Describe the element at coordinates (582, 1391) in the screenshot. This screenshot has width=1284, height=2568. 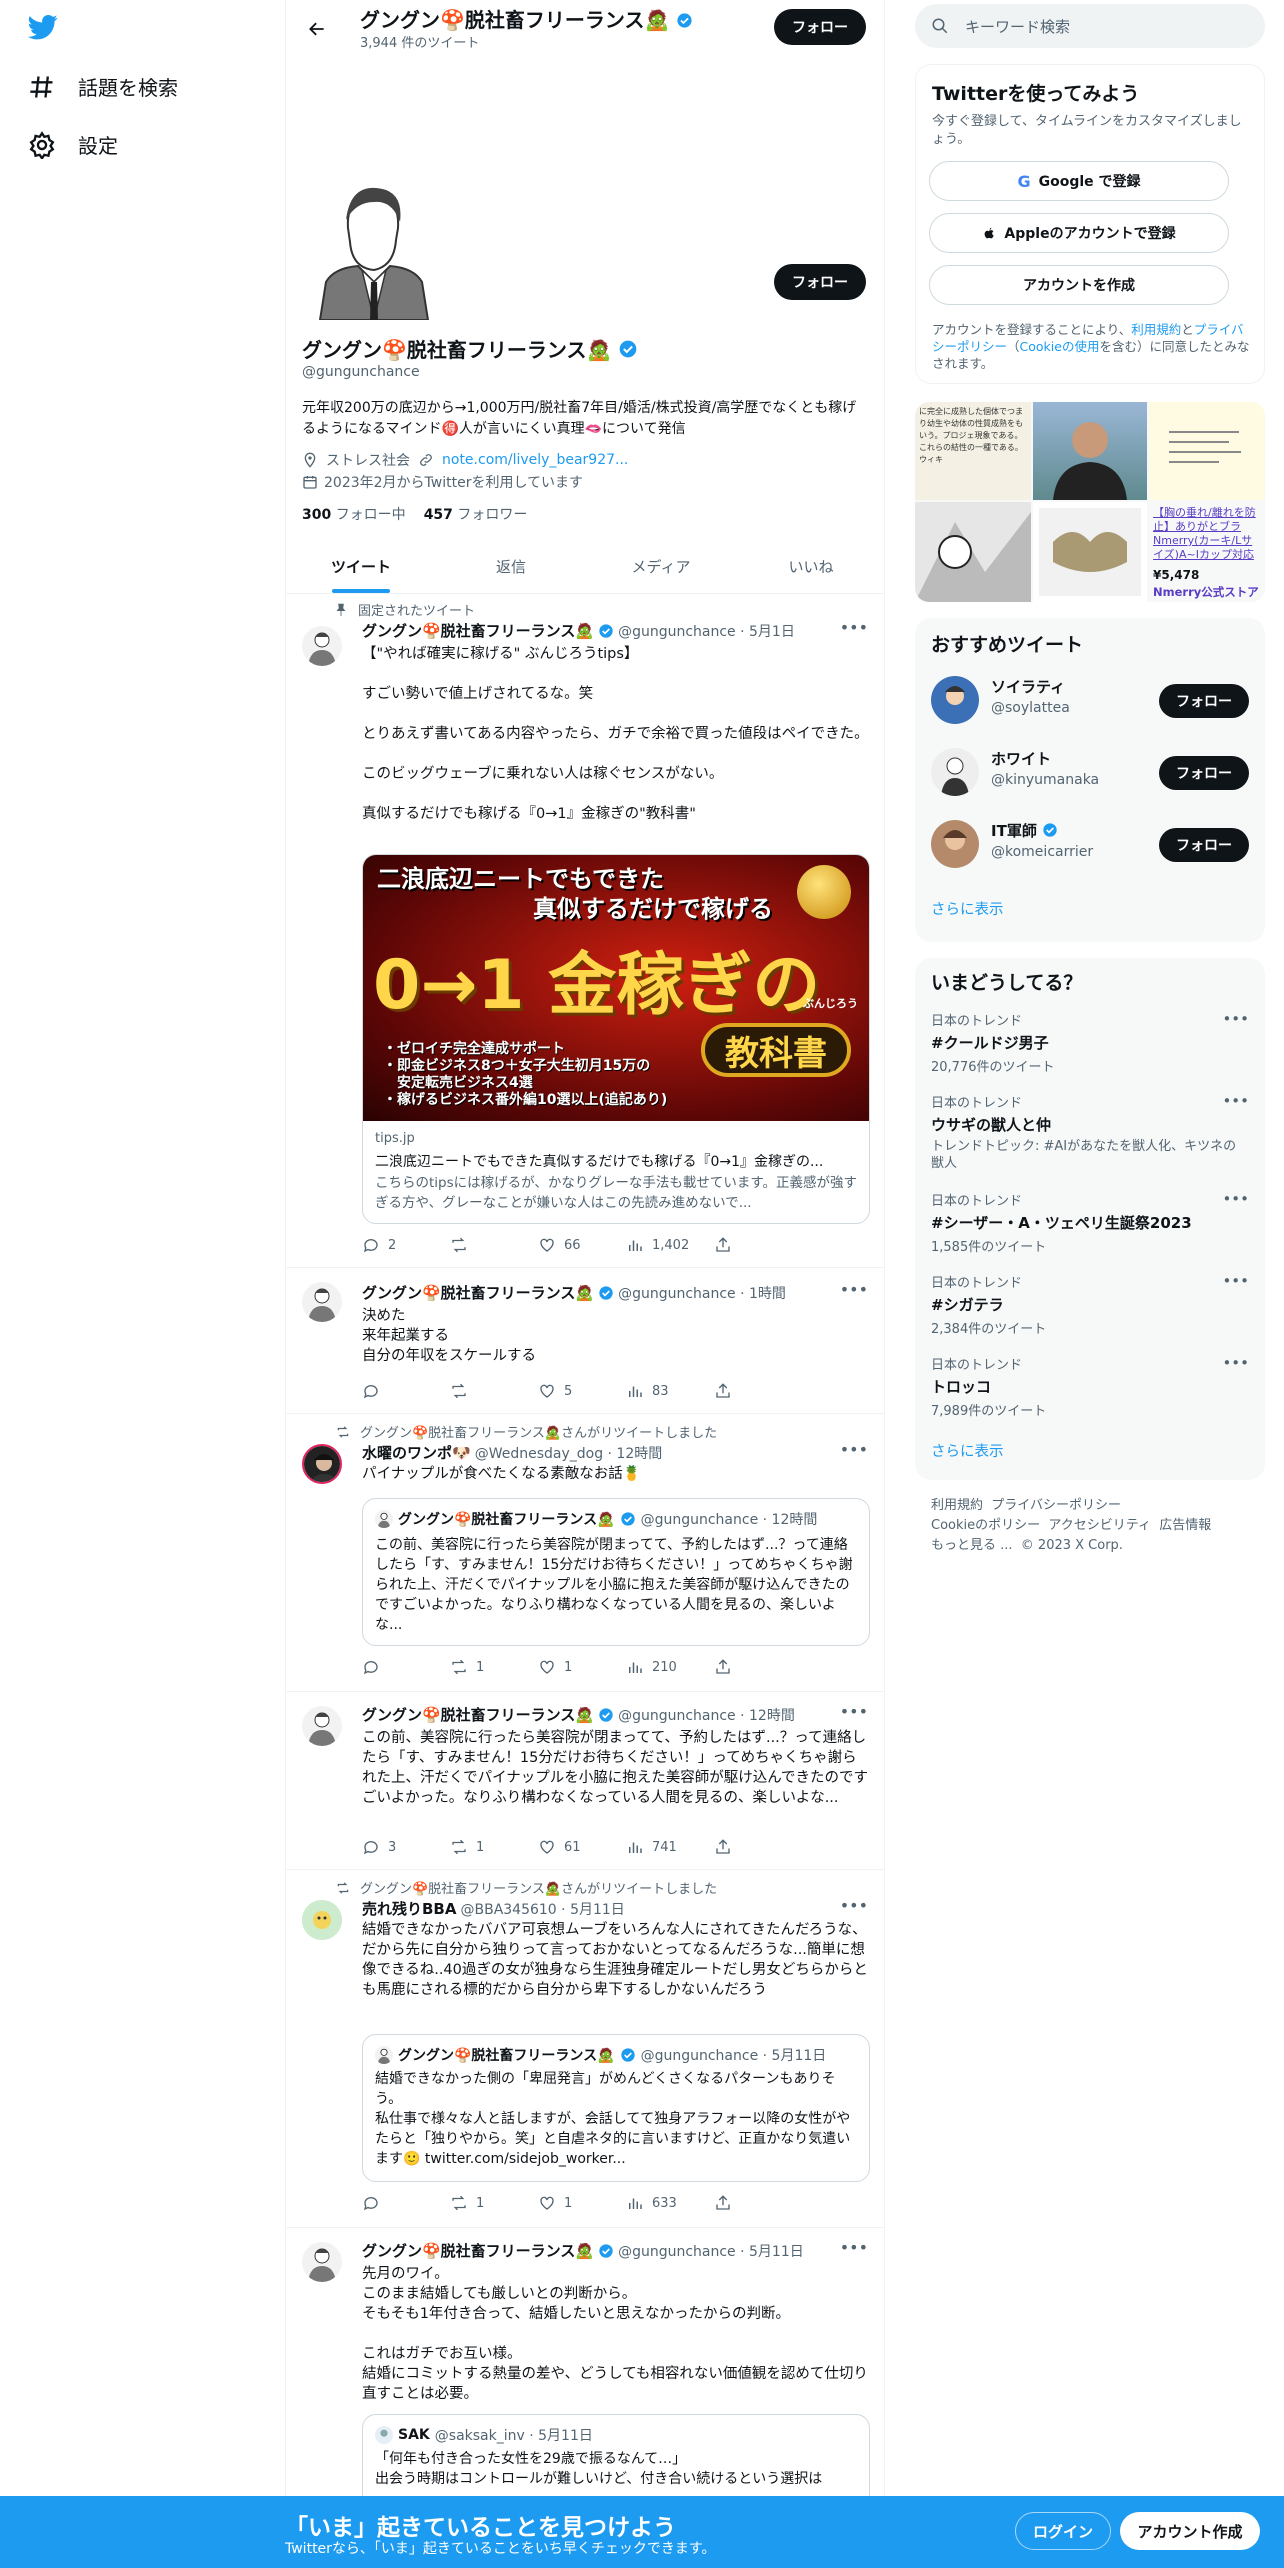
I see `like-button: 5` at that location.